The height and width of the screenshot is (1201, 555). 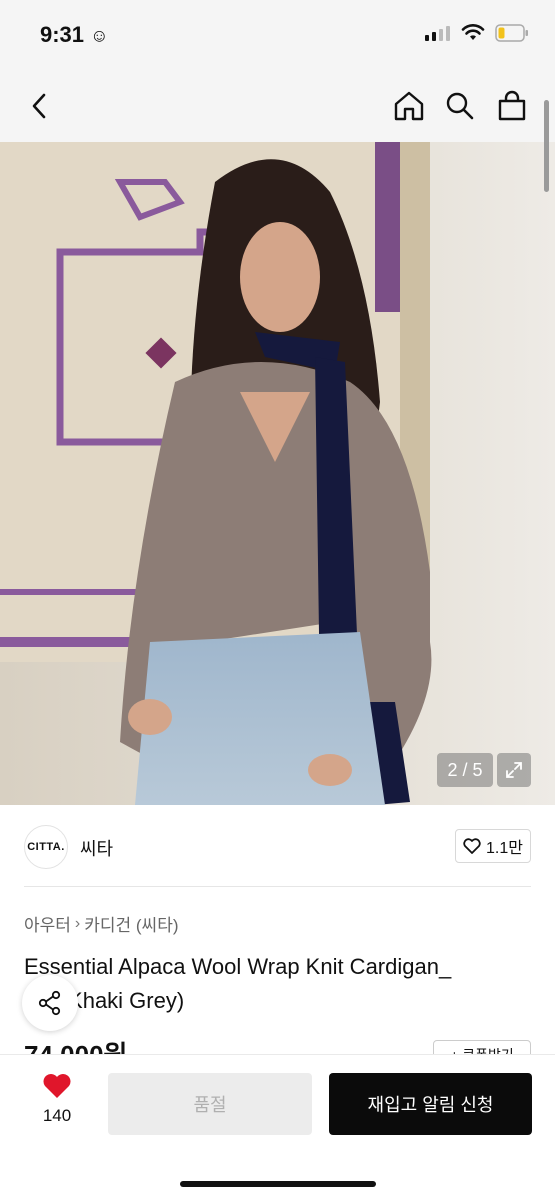 What do you see at coordinates (277, 35) in the screenshot?
I see `status-bar: 9:31 ☺` at bounding box center [277, 35].